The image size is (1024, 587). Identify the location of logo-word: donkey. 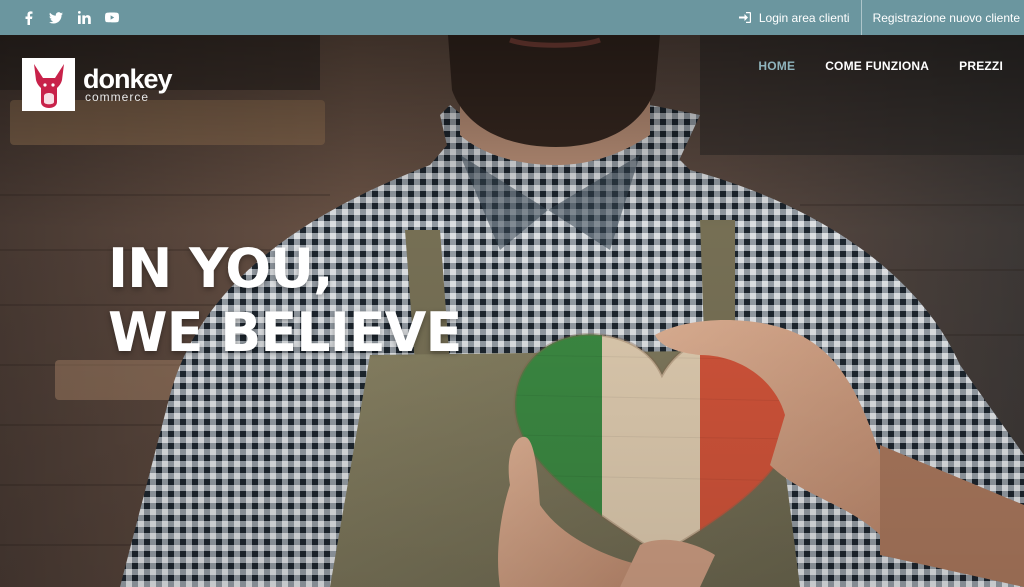
(128, 79).